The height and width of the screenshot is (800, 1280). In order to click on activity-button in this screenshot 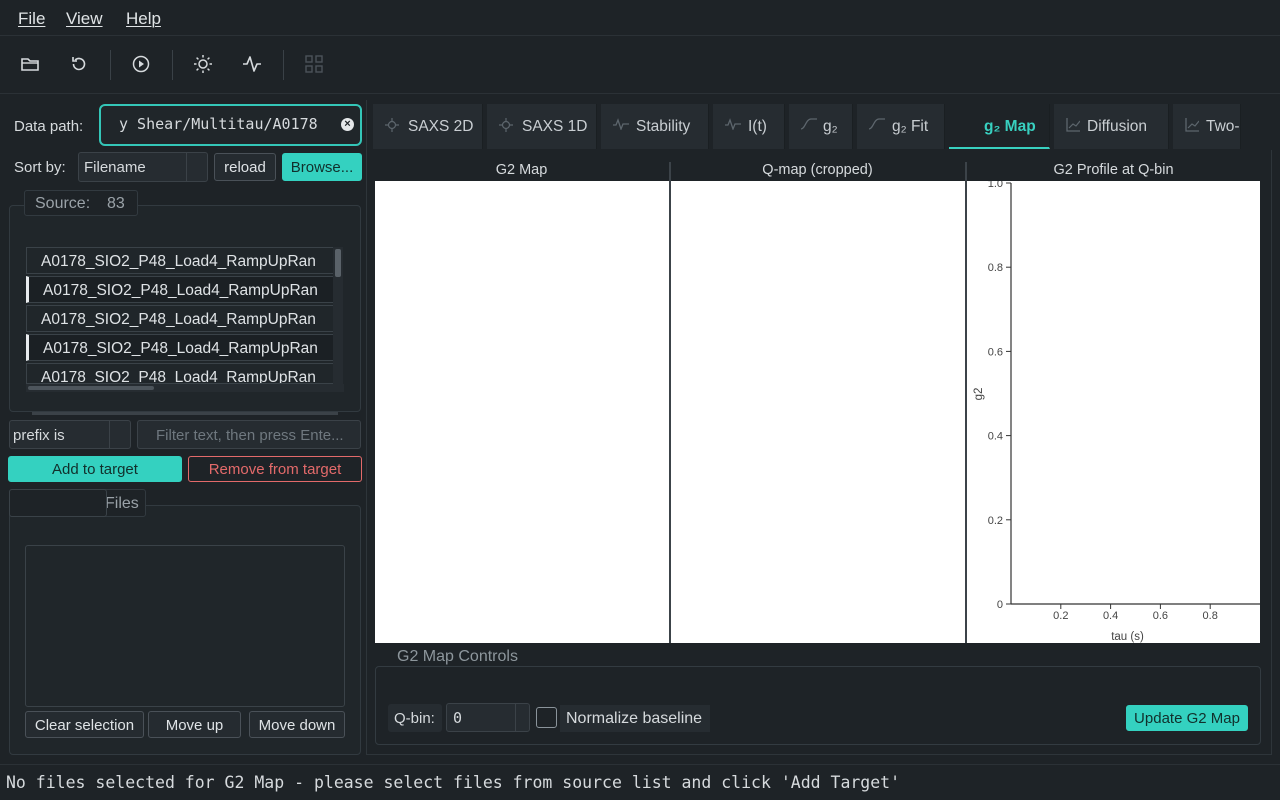, I will do `click(252, 64)`.